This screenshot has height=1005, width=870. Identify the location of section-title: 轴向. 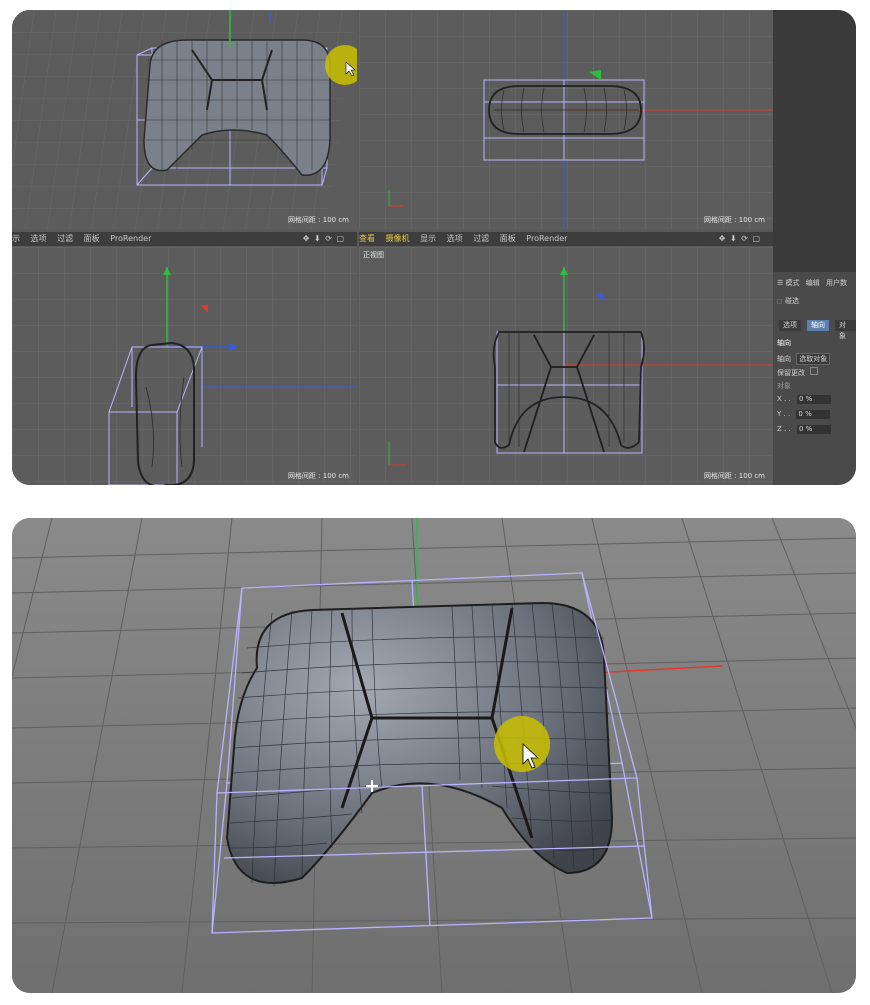
(784, 343).